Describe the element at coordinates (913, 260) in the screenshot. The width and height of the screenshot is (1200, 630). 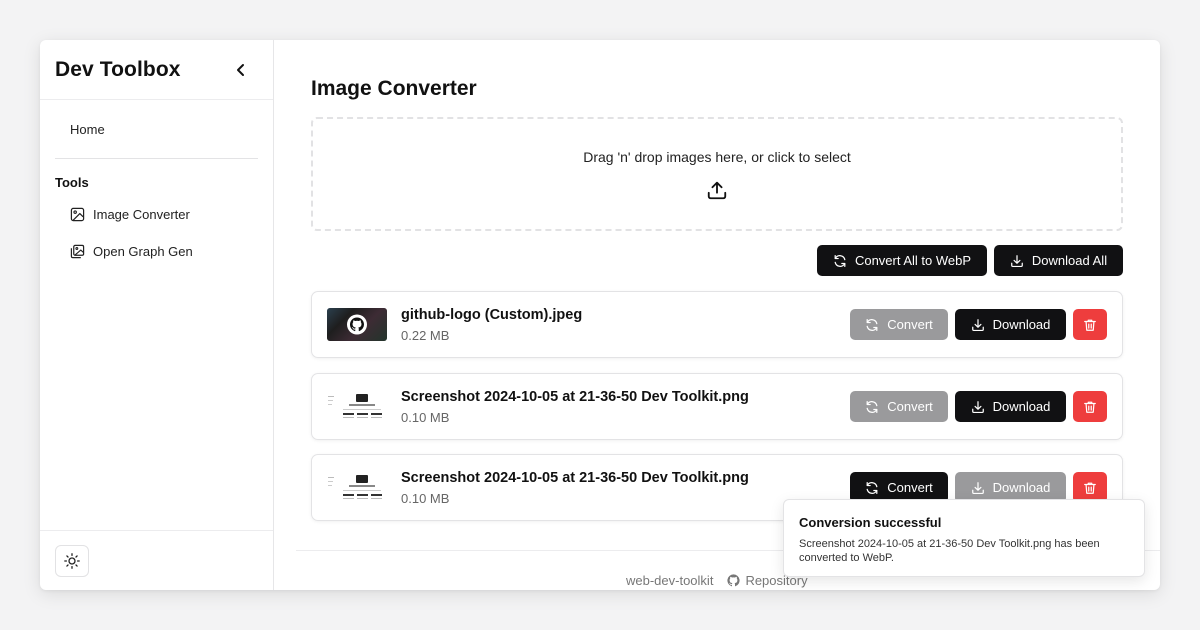
I see `convert-all-label: Convert All to WebP` at that location.